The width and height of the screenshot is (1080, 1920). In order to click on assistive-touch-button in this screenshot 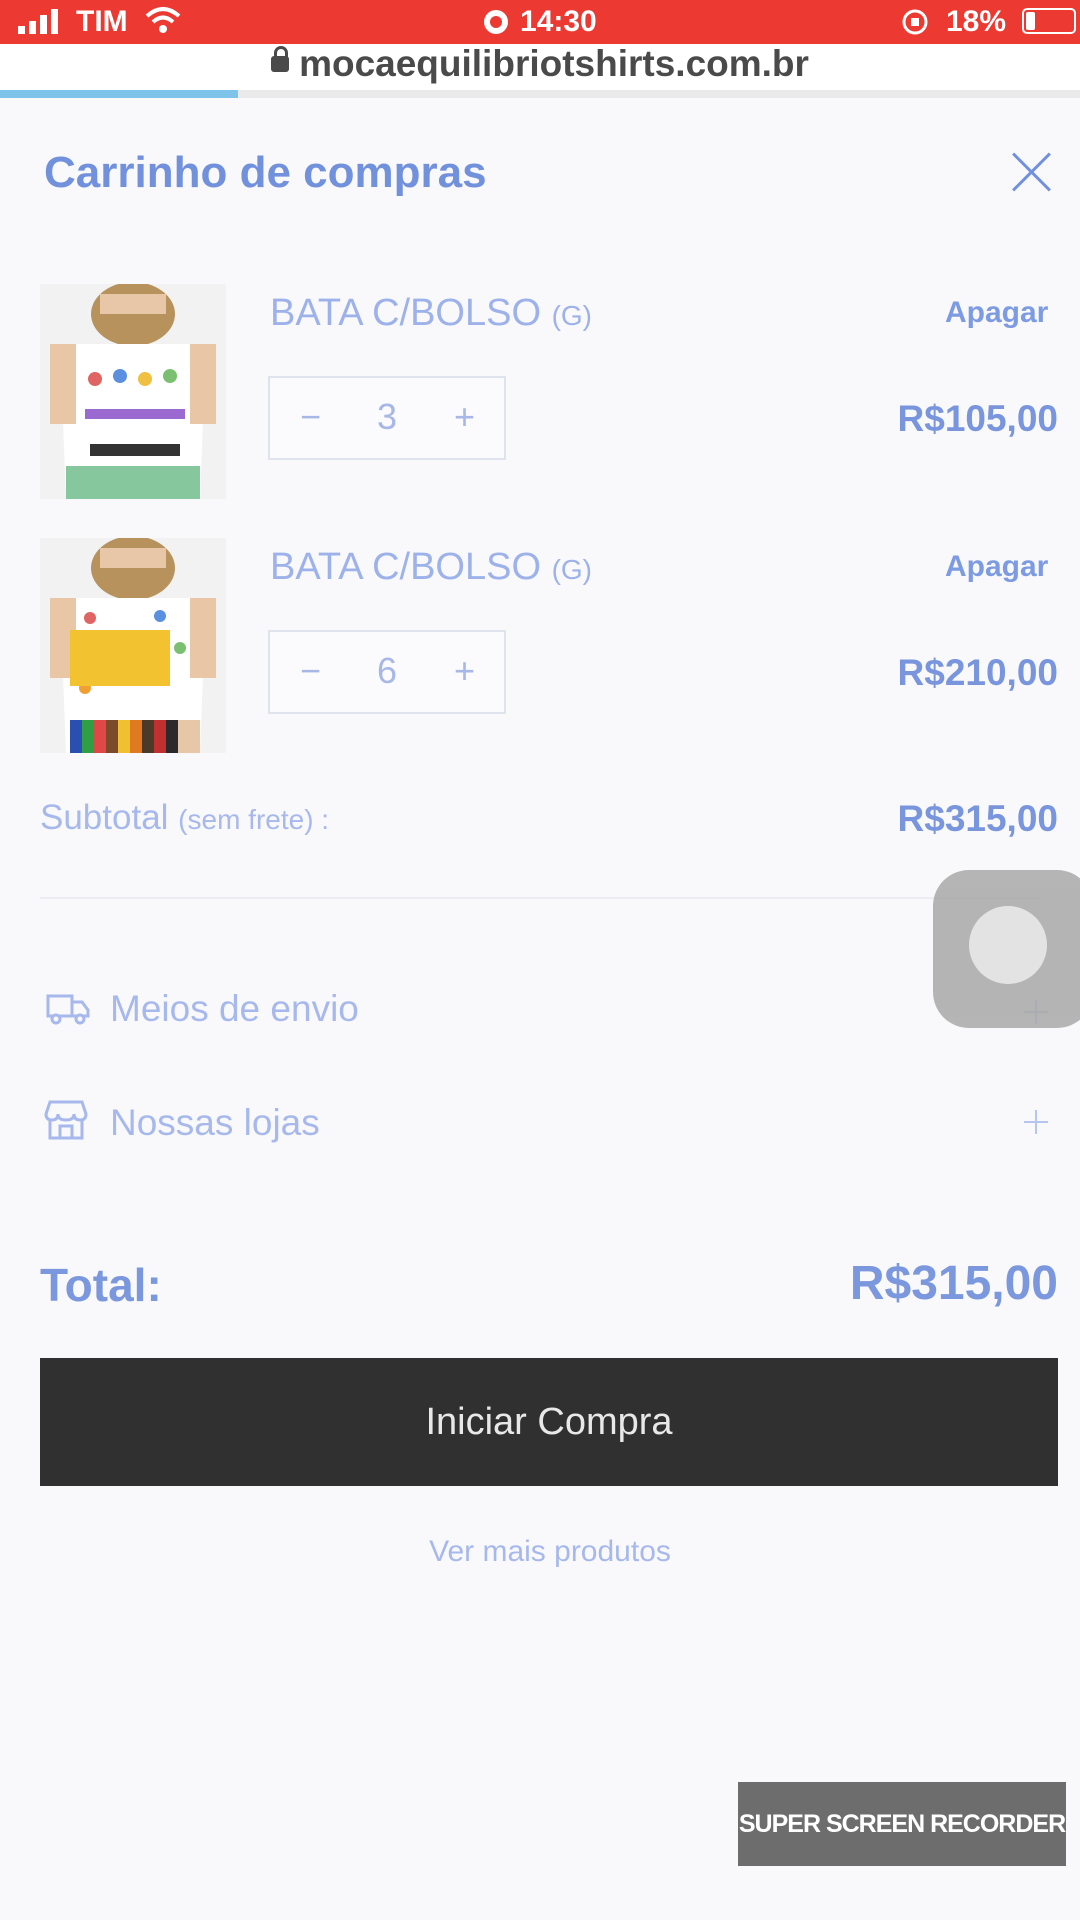, I will do `click(1006, 949)`.